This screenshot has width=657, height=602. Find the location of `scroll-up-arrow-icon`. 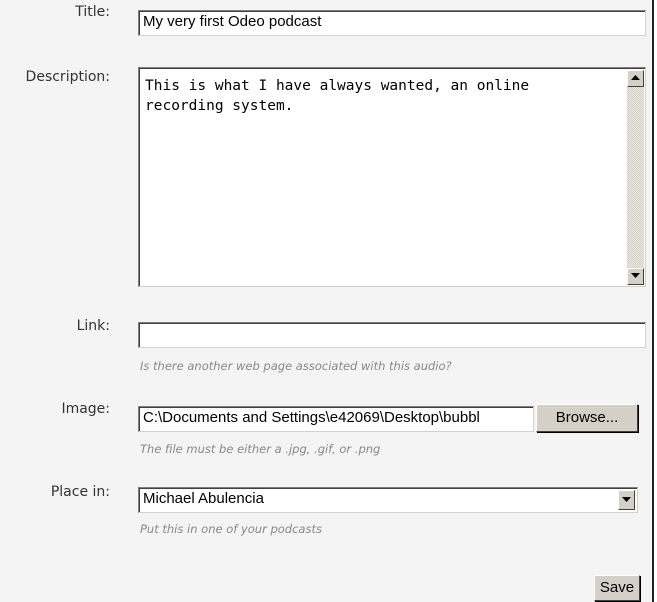

scroll-up-arrow-icon is located at coordinates (635, 78).